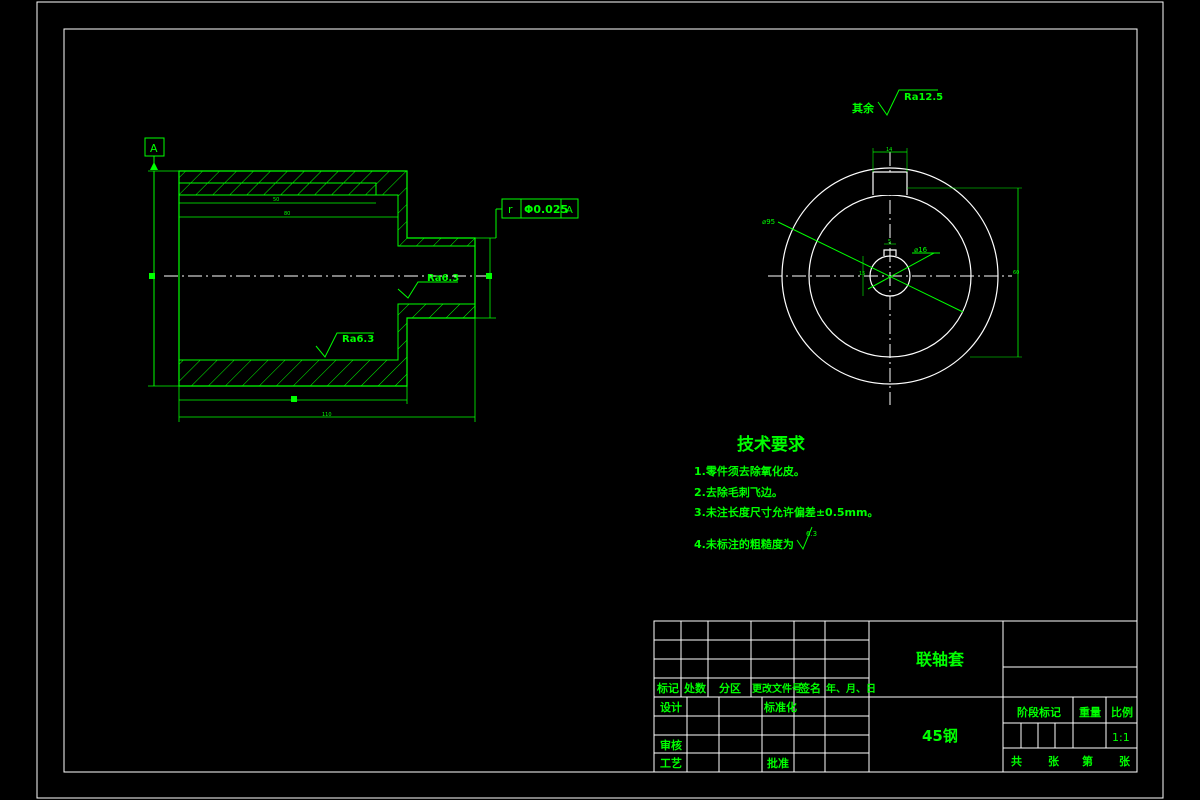  I want to click on dim-key-width: 14, so click(889, 150).